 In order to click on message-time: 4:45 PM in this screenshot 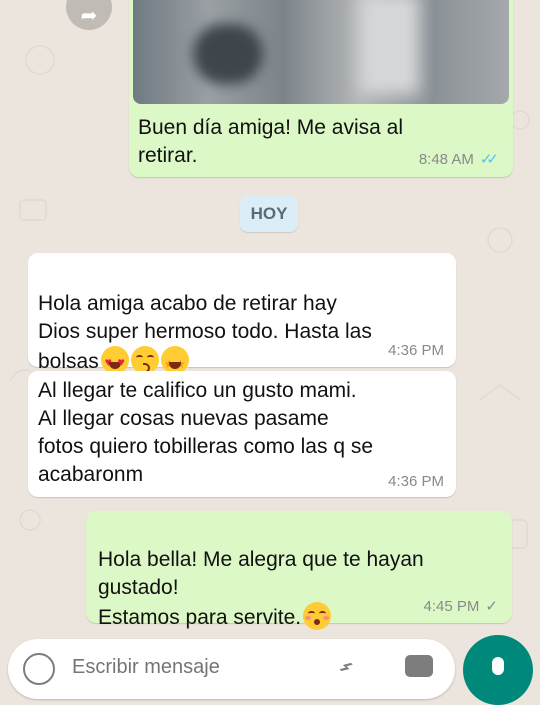, I will do `click(451, 606)`.